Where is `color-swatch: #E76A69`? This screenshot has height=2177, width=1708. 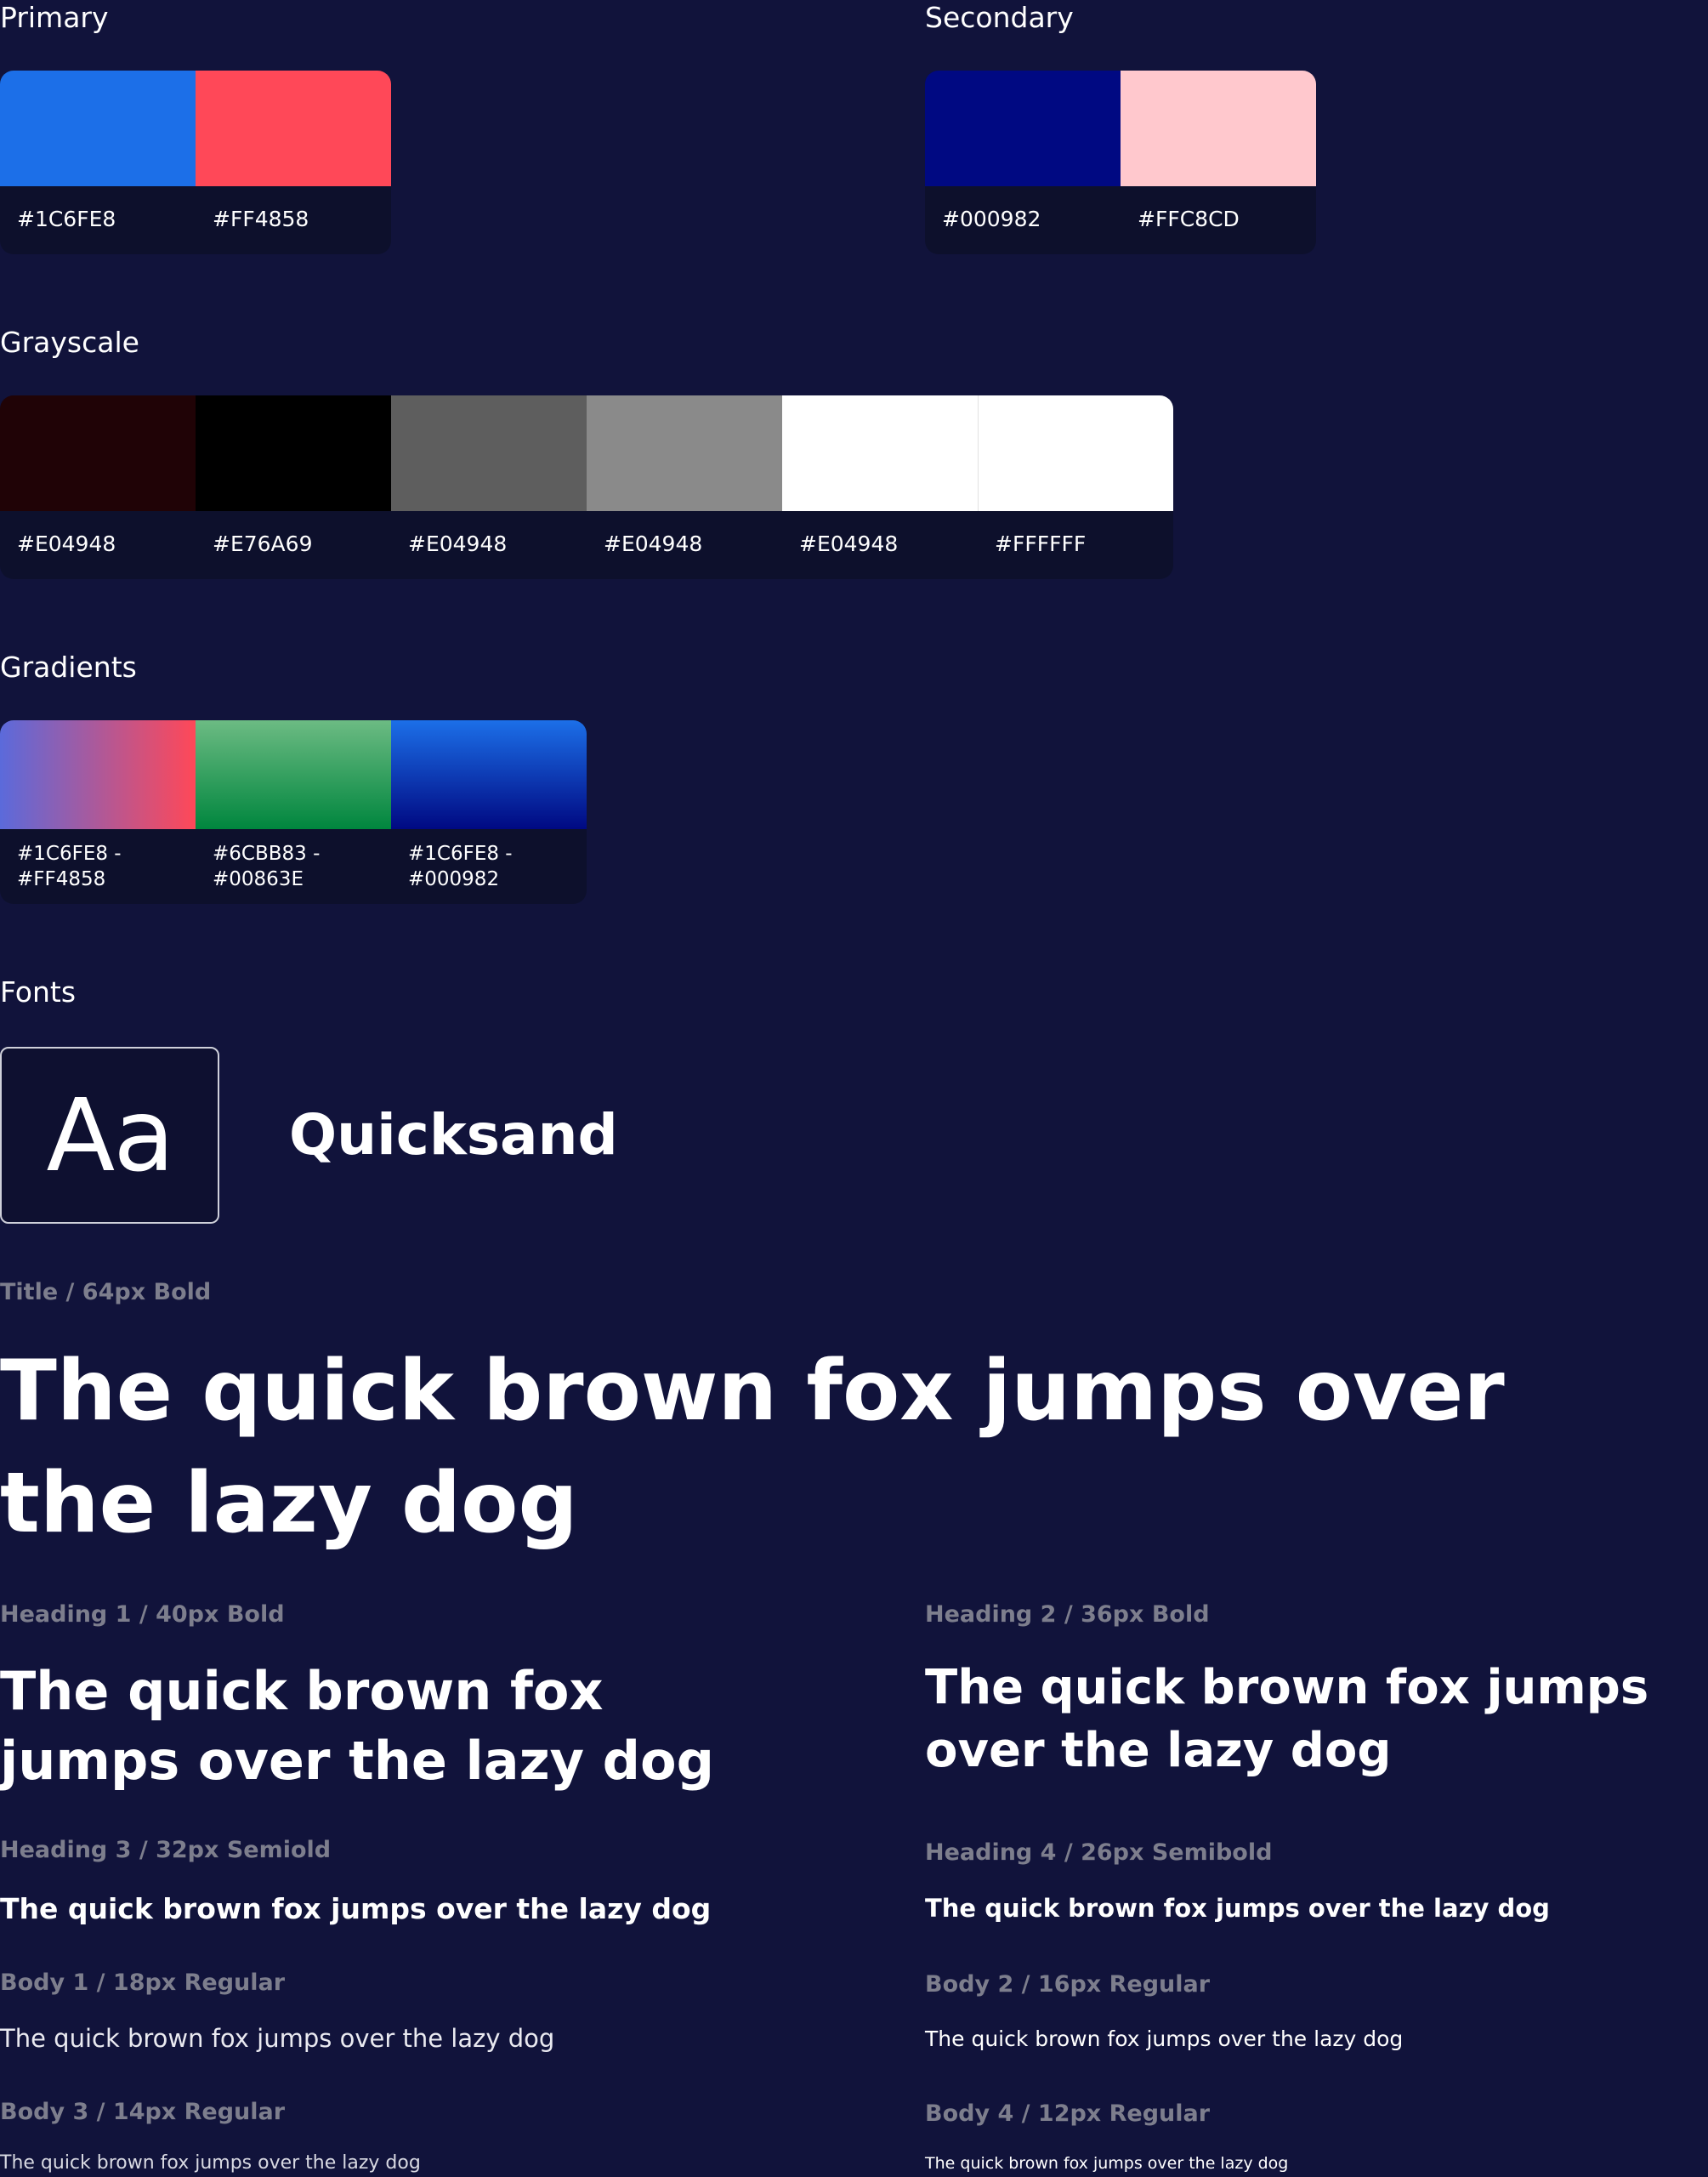
color-swatch: #E76A69 is located at coordinates (294, 487).